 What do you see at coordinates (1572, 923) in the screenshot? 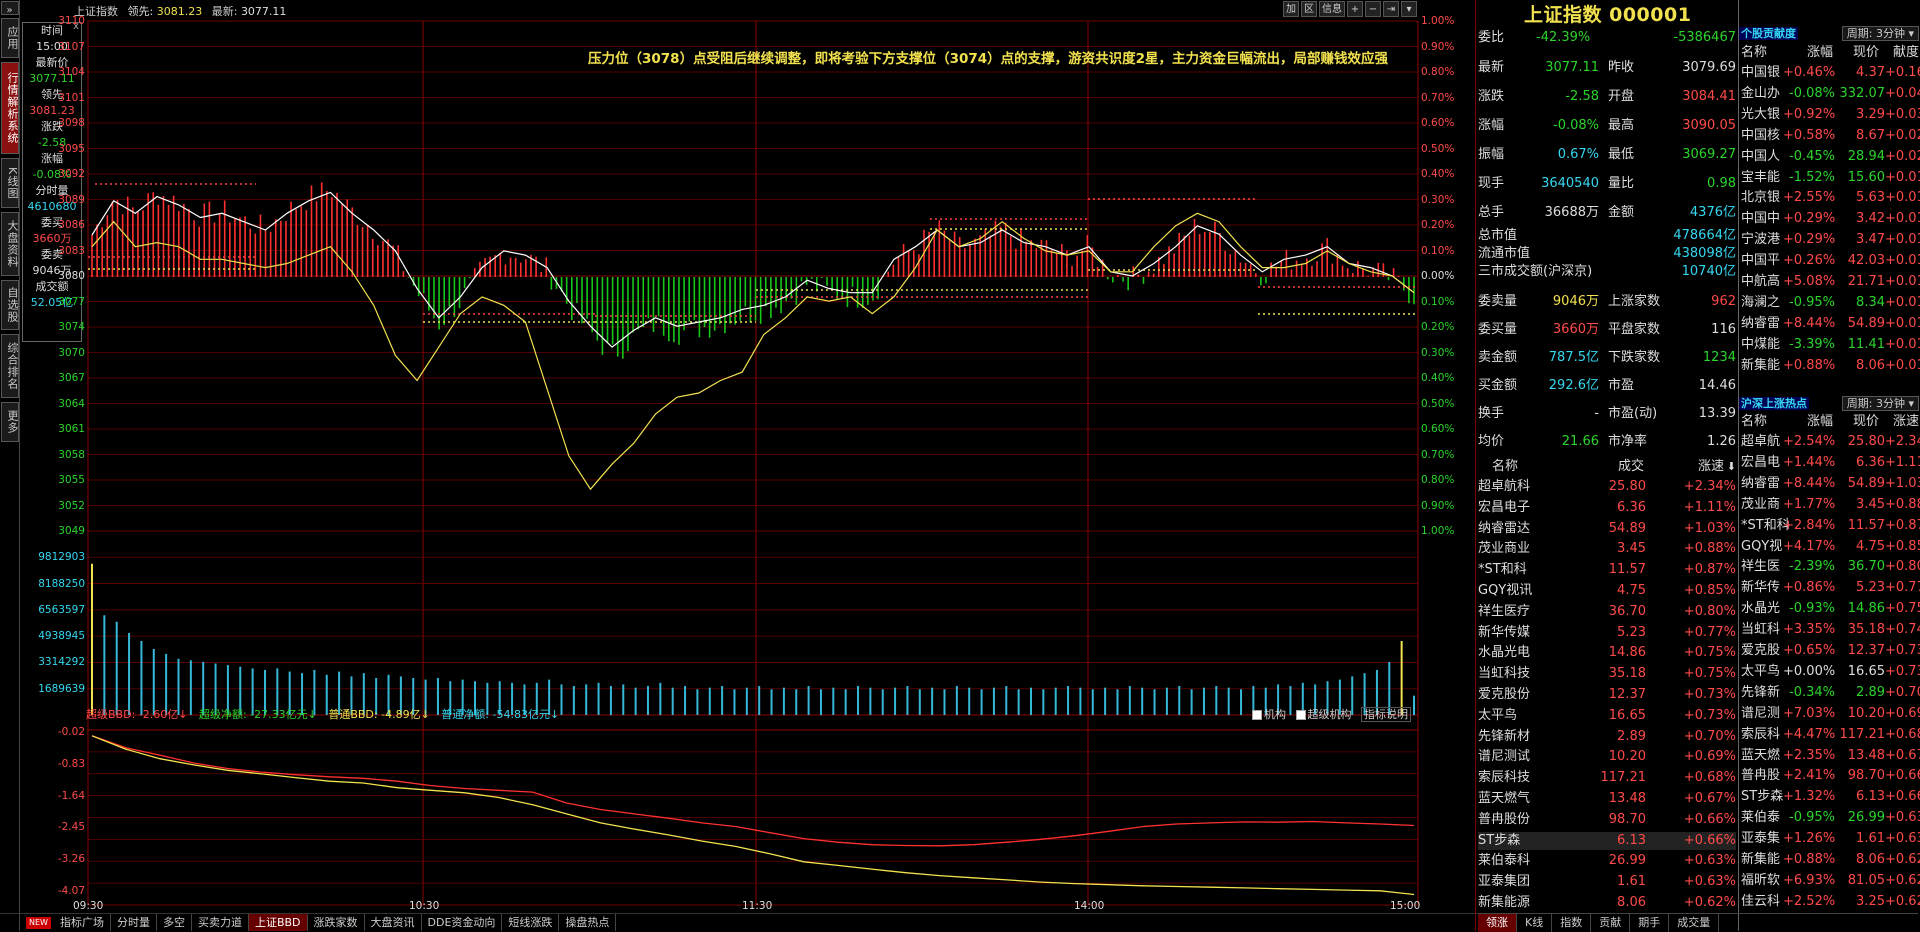
I see `right-tab-2: 指数` at bounding box center [1572, 923].